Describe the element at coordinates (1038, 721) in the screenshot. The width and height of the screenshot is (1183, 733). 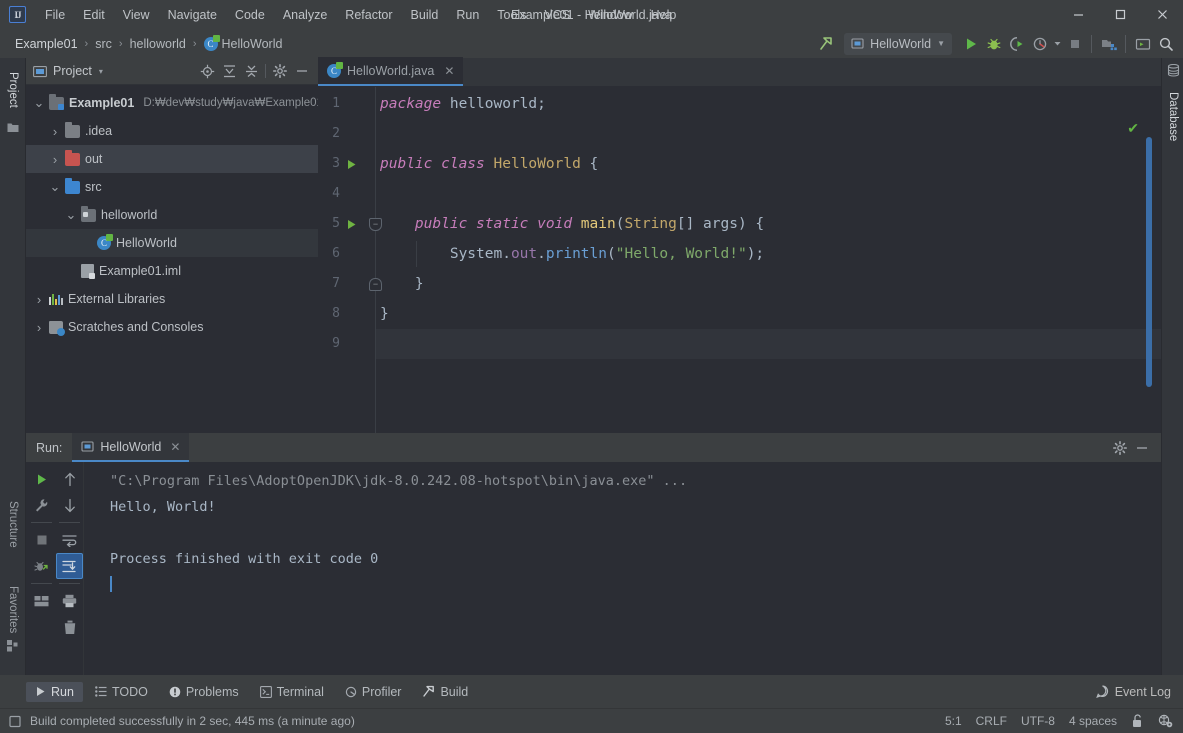
I see `file-encoding: UTF-8` at that location.